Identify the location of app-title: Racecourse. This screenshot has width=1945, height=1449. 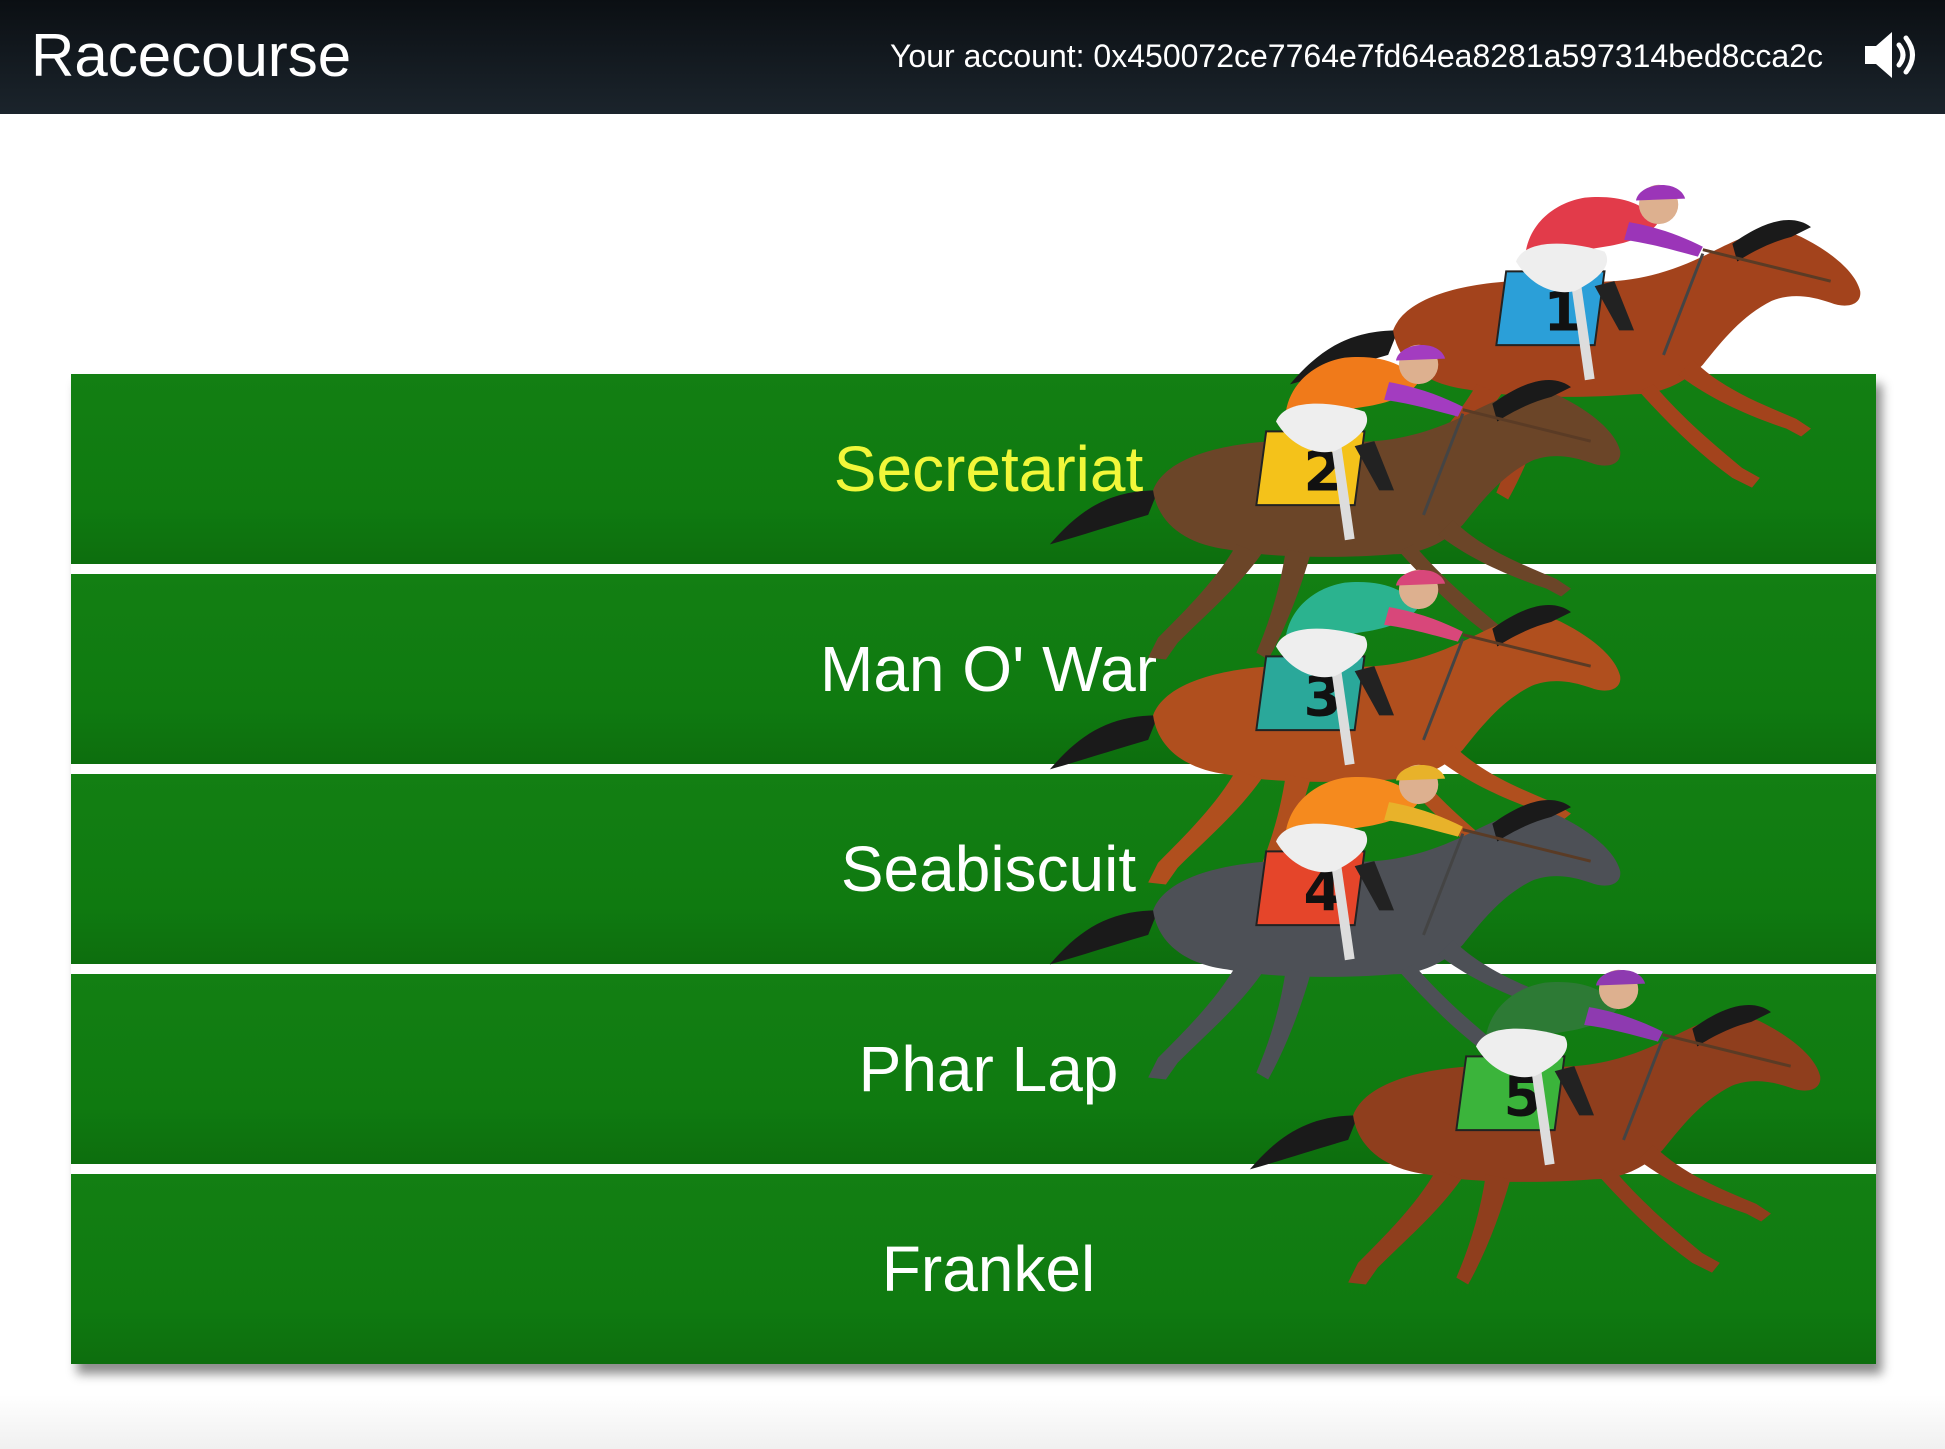
(191, 55).